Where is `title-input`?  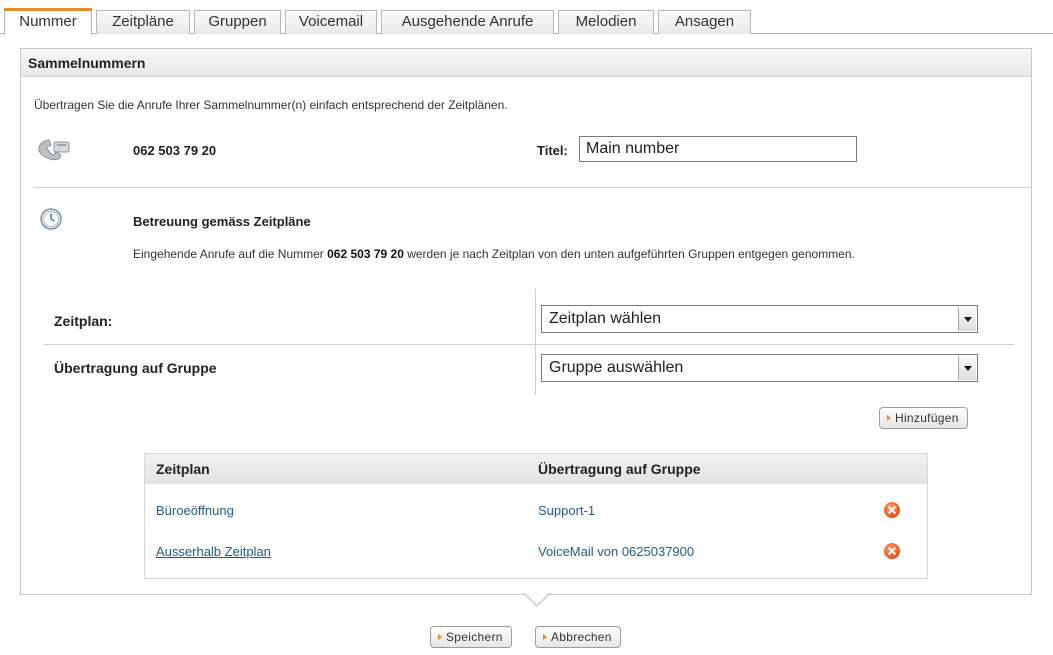 title-input is located at coordinates (718, 149).